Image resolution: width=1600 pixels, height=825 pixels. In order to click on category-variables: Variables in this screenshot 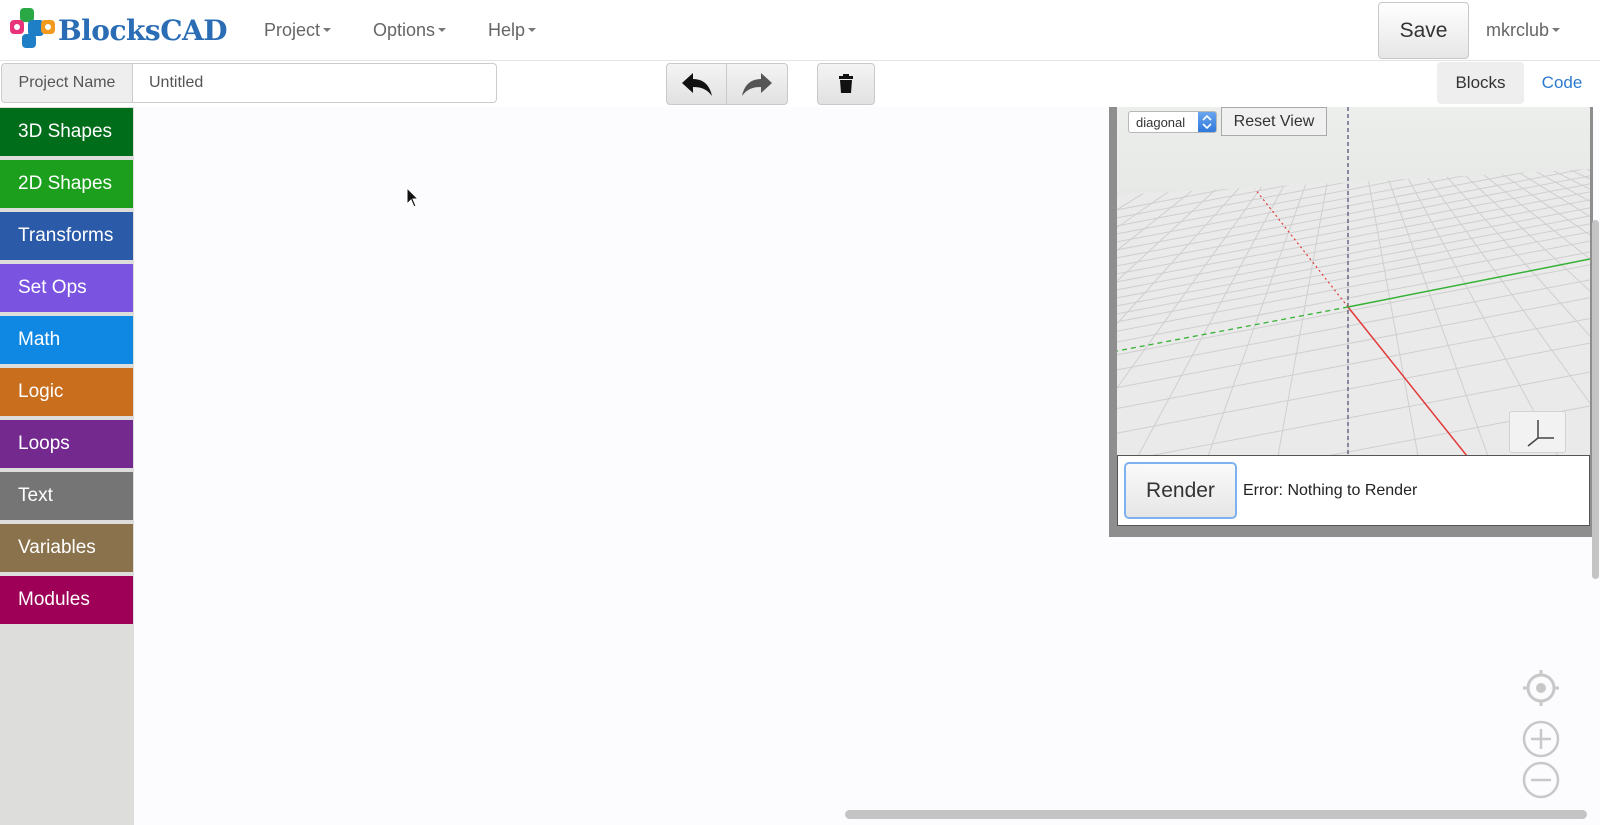, I will do `click(66, 548)`.